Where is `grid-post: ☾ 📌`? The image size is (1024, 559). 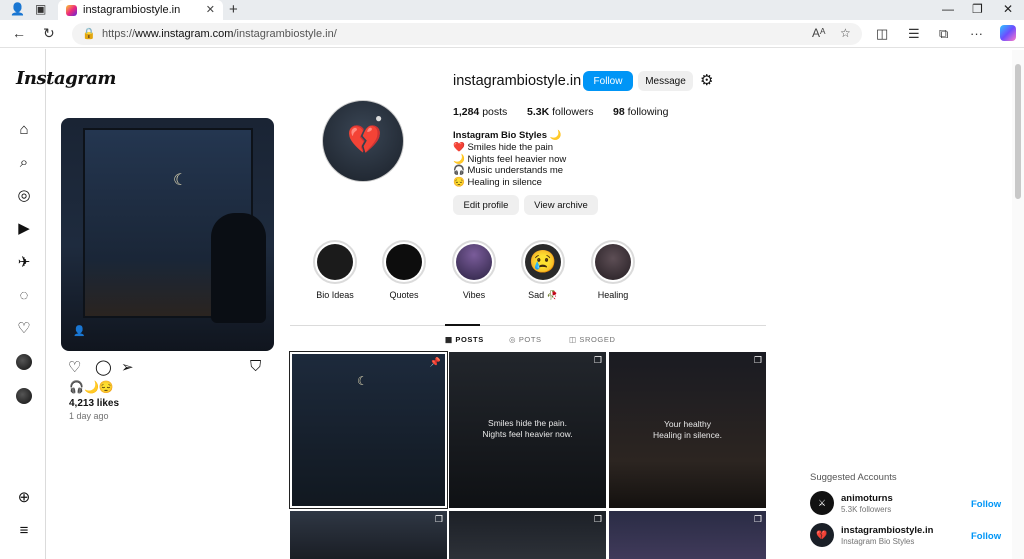
grid-post: ☾ 📌 is located at coordinates (368, 430).